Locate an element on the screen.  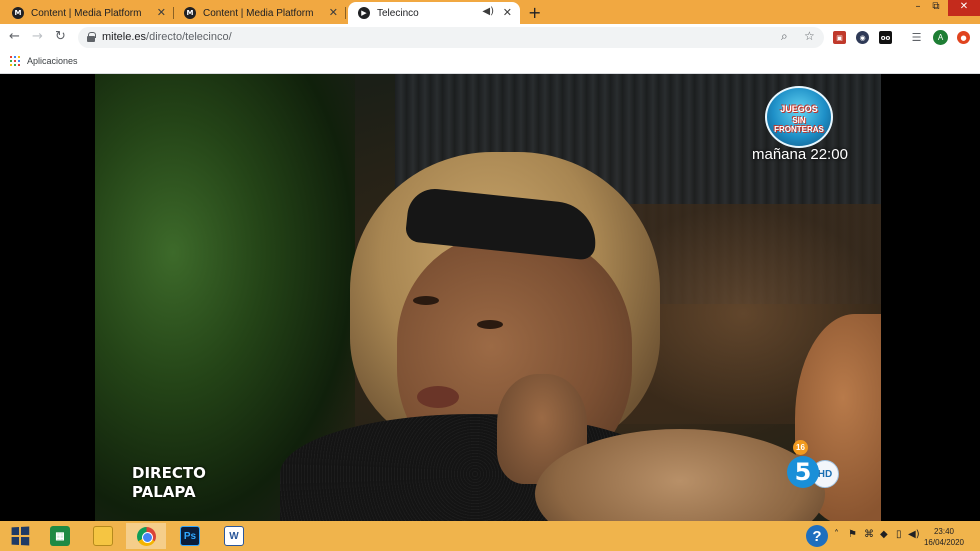
telecinco-channel-logo: 5 is located at coordinates (803, 472).